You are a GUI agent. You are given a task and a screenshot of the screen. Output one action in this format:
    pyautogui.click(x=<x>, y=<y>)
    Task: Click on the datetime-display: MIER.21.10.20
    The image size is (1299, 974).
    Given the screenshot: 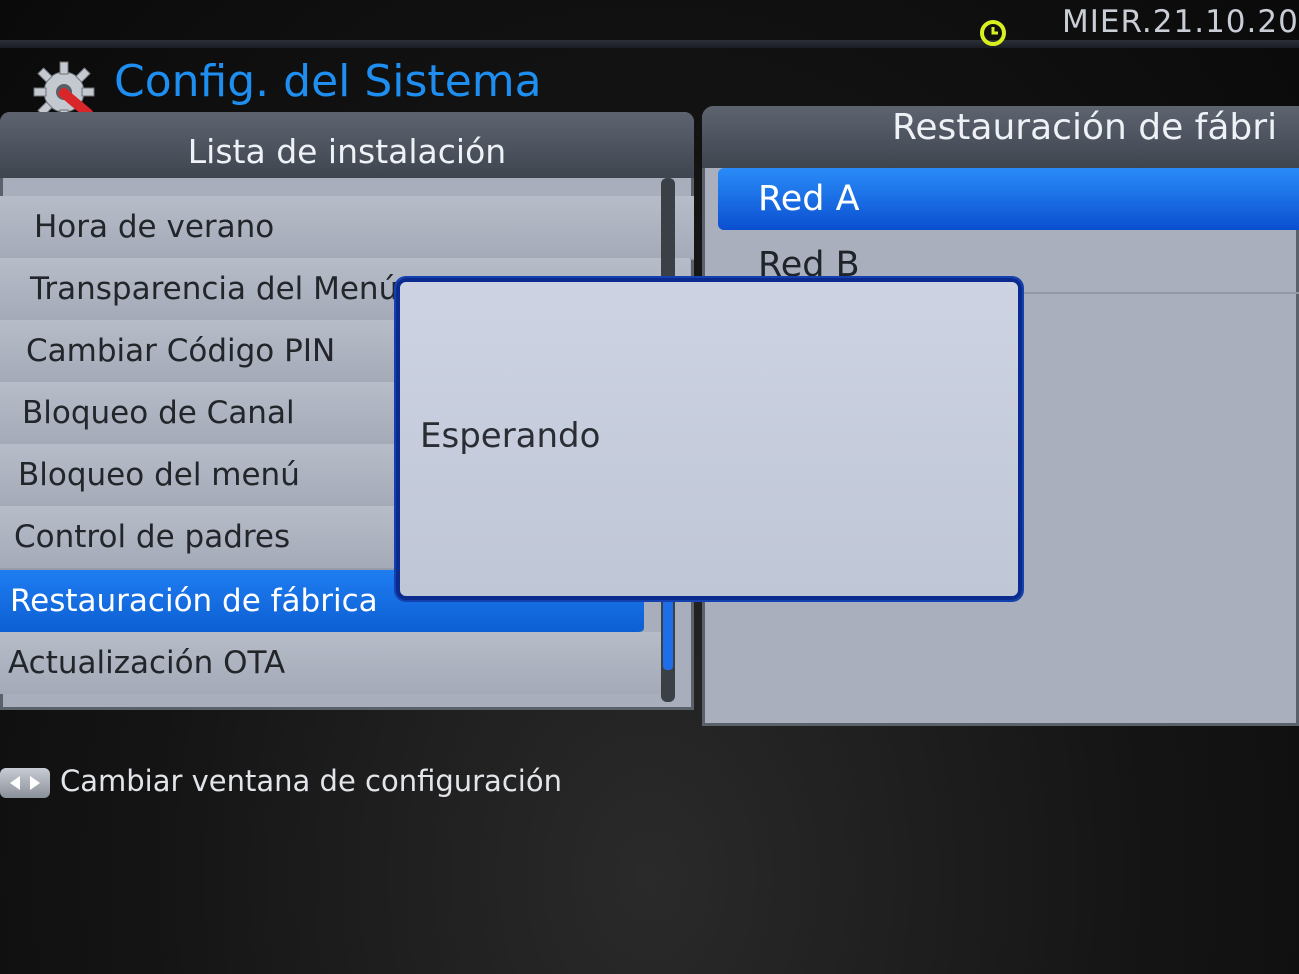 What is the action you would take?
    pyautogui.click(x=1180, y=22)
    